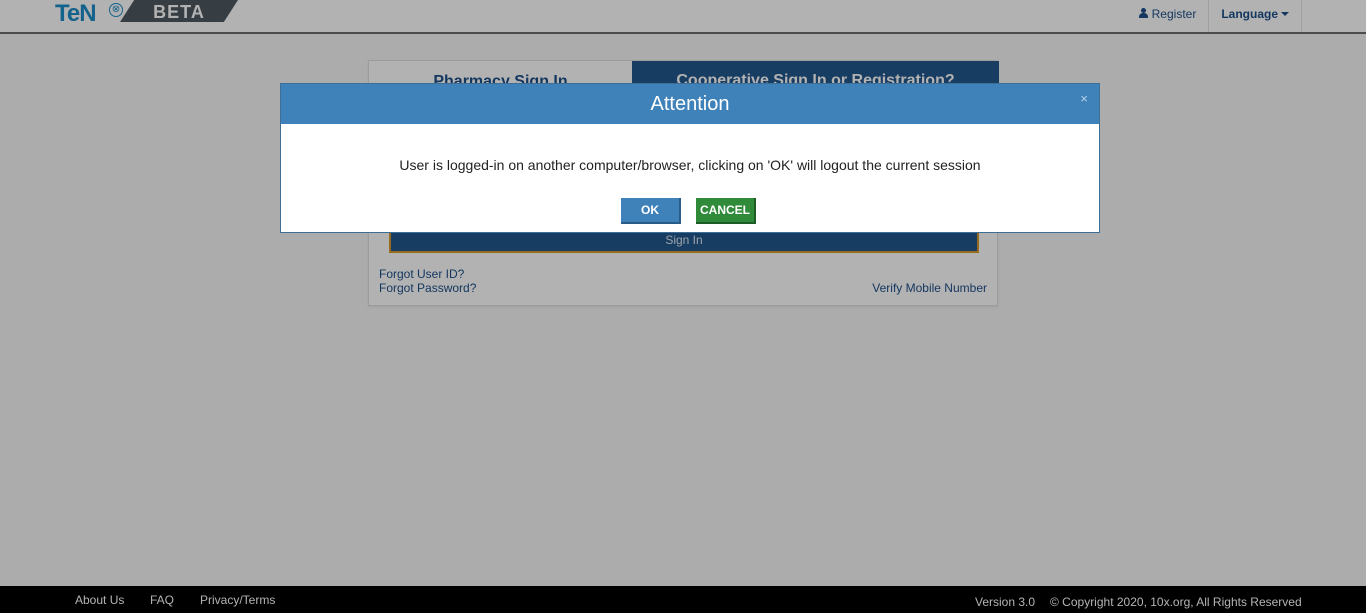 This screenshot has width=1366, height=613. I want to click on dialog-header: Attention ×, so click(690, 104).